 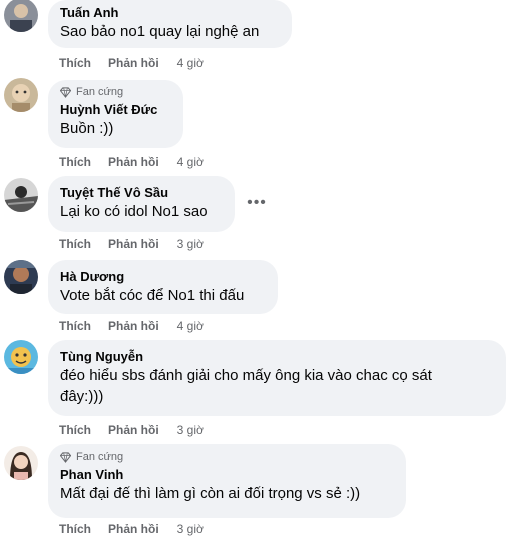 What do you see at coordinates (170, 12) in the screenshot?
I see `comment-author: Tuấn Anh` at bounding box center [170, 12].